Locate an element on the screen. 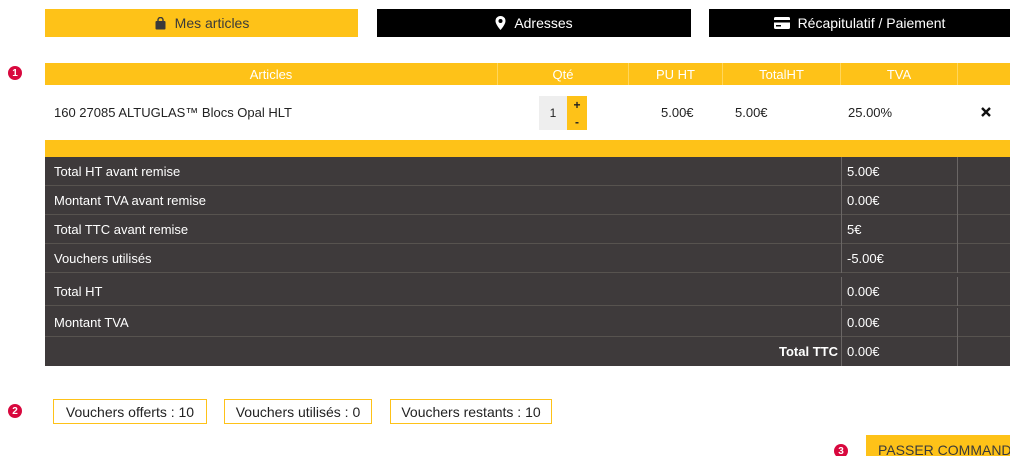 This screenshot has height=456, width=1010. quantity-increase-button: + is located at coordinates (577, 104).